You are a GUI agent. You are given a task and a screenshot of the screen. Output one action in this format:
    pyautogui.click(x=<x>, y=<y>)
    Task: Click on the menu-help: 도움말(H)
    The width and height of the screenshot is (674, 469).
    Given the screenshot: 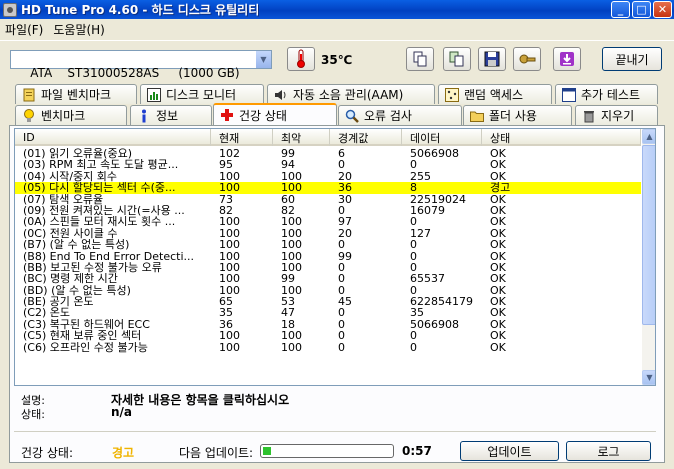 What is the action you would take?
    pyautogui.click(x=79, y=29)
    